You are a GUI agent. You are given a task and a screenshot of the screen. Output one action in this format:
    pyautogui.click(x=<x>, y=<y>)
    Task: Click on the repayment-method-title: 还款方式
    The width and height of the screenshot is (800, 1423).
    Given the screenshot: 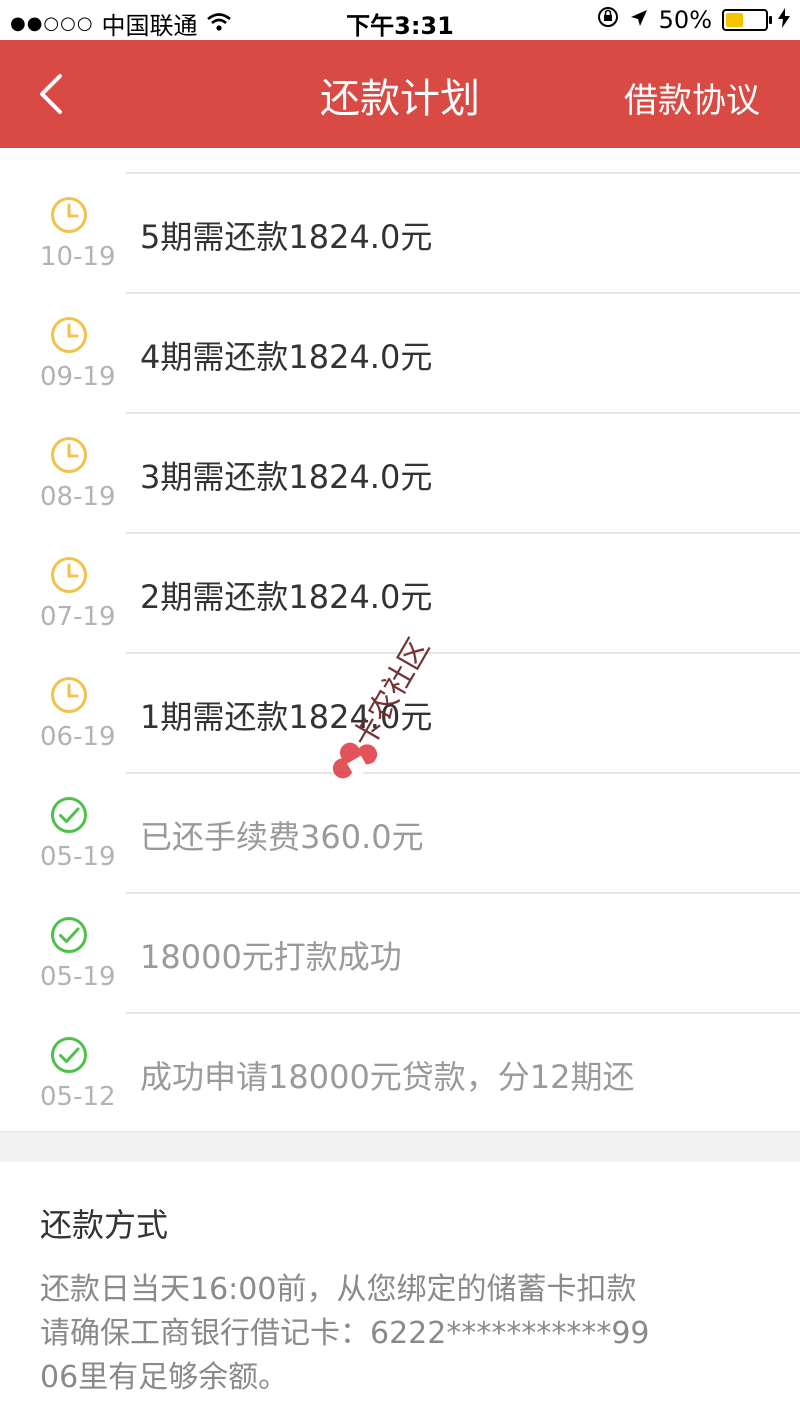 What is the action you would take?
    pyautogui.click(x=104, y=1225)
    